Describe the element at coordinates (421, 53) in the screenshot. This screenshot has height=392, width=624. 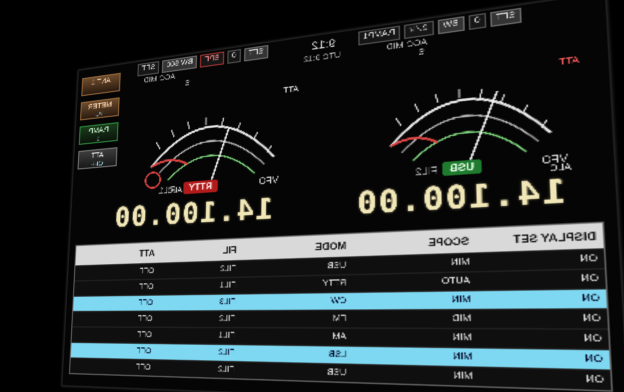
I see `left-meter-s: S` at that location.